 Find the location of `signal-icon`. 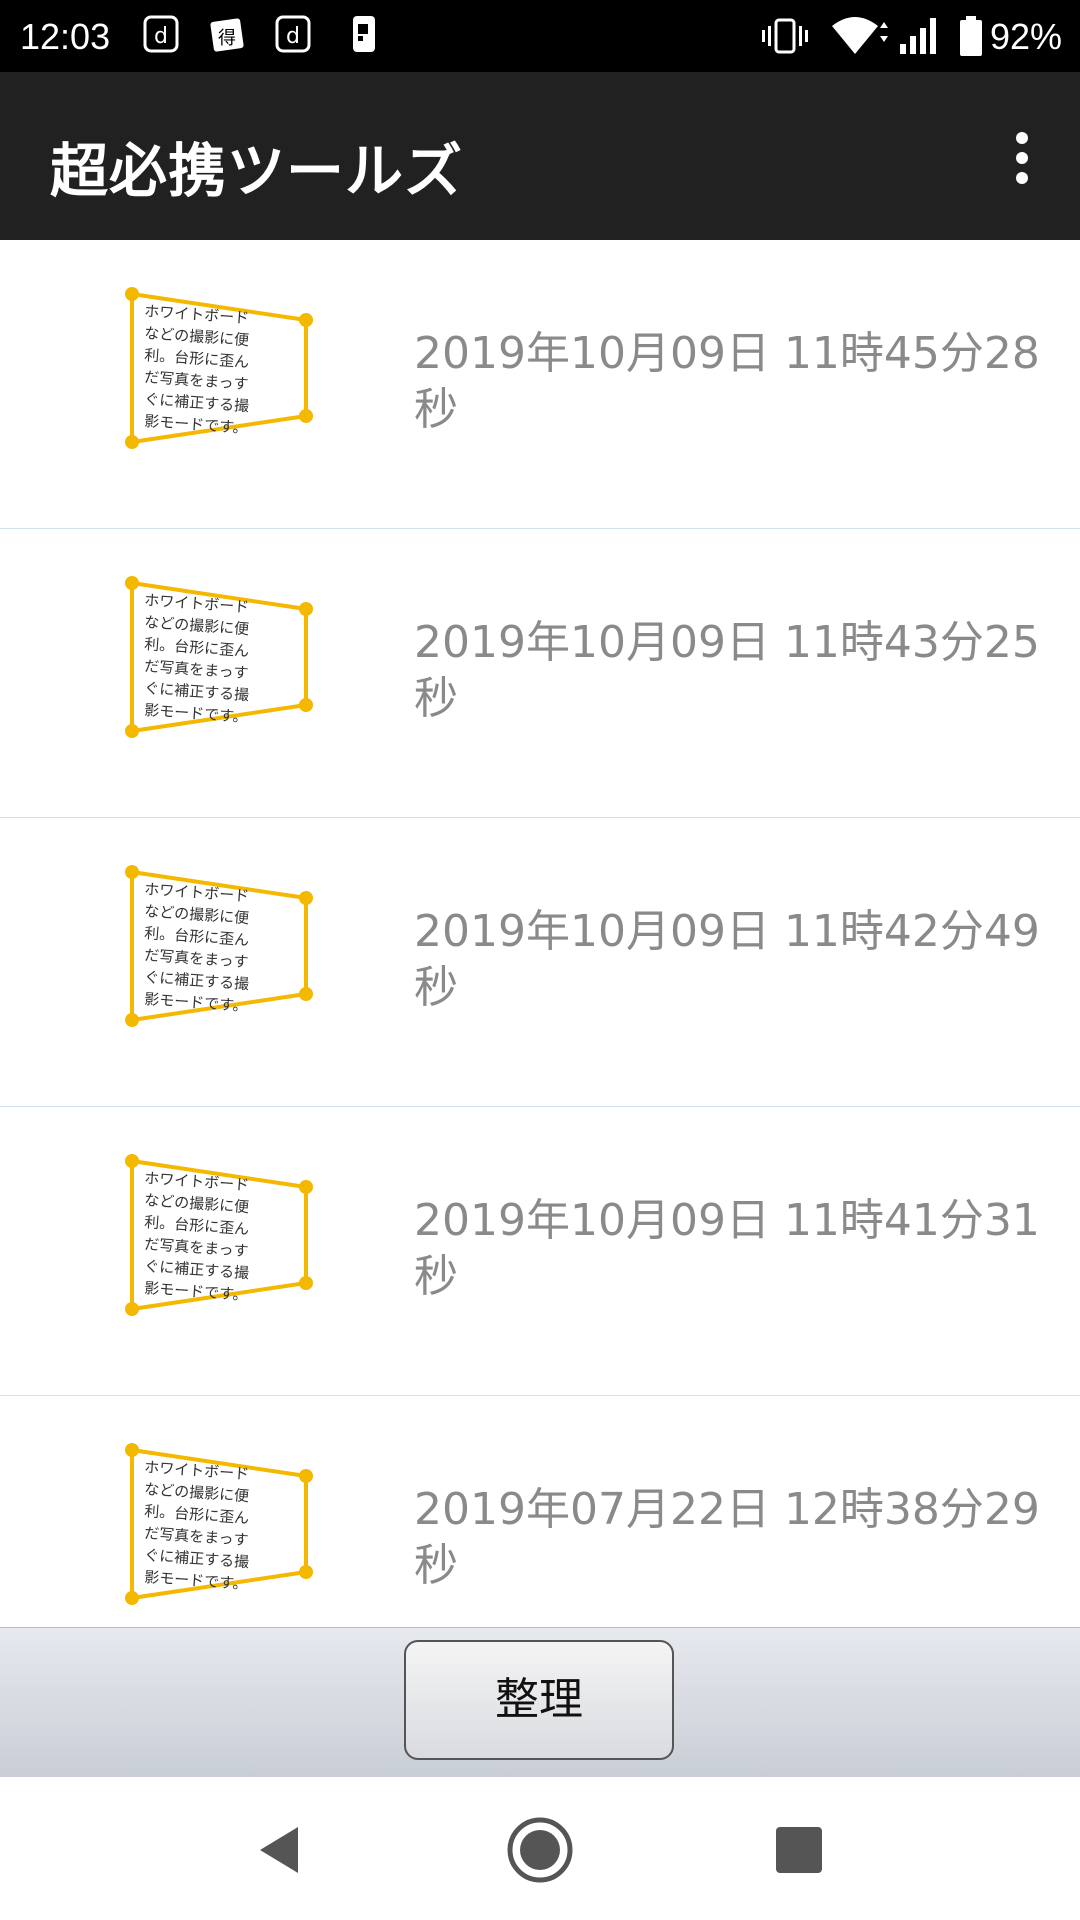

signal-icon is located at coordinates (918, 36).